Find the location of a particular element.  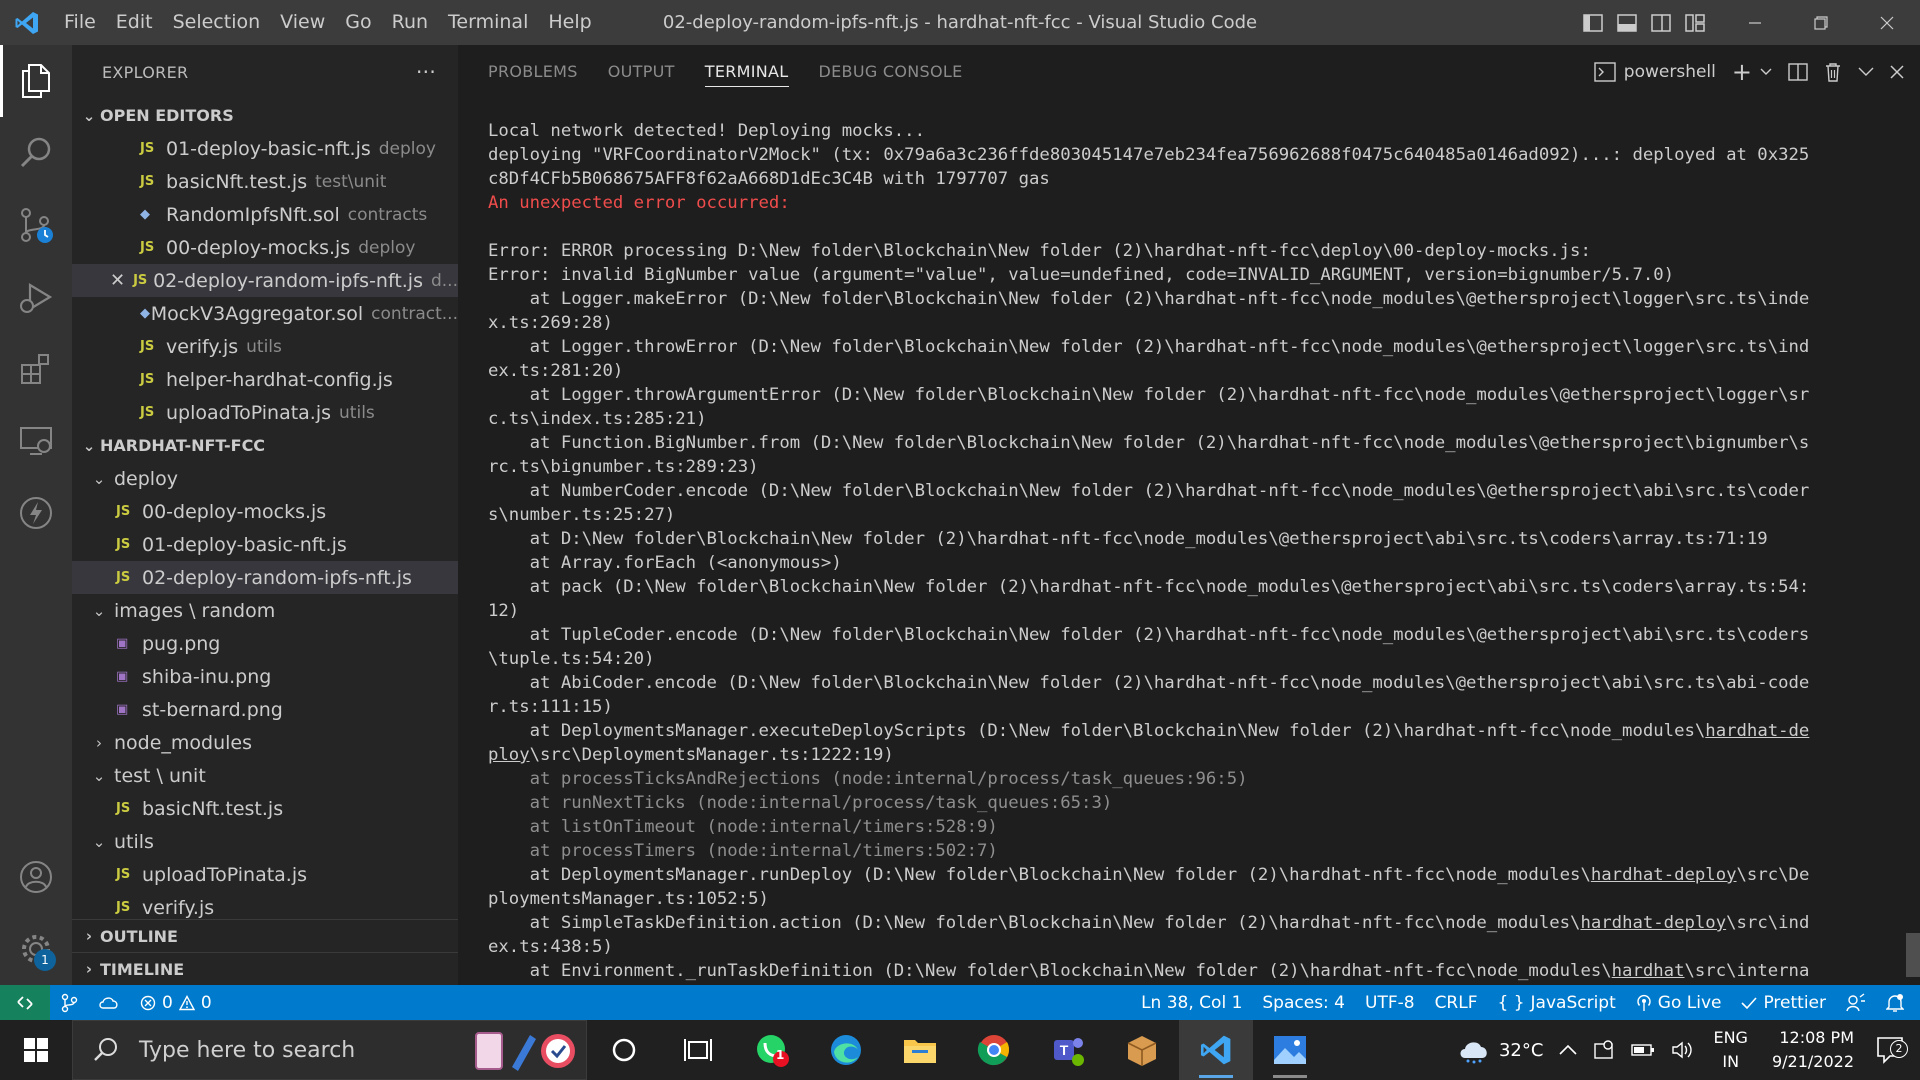

location-tray-icon is located at coordinates (1604, 1050).